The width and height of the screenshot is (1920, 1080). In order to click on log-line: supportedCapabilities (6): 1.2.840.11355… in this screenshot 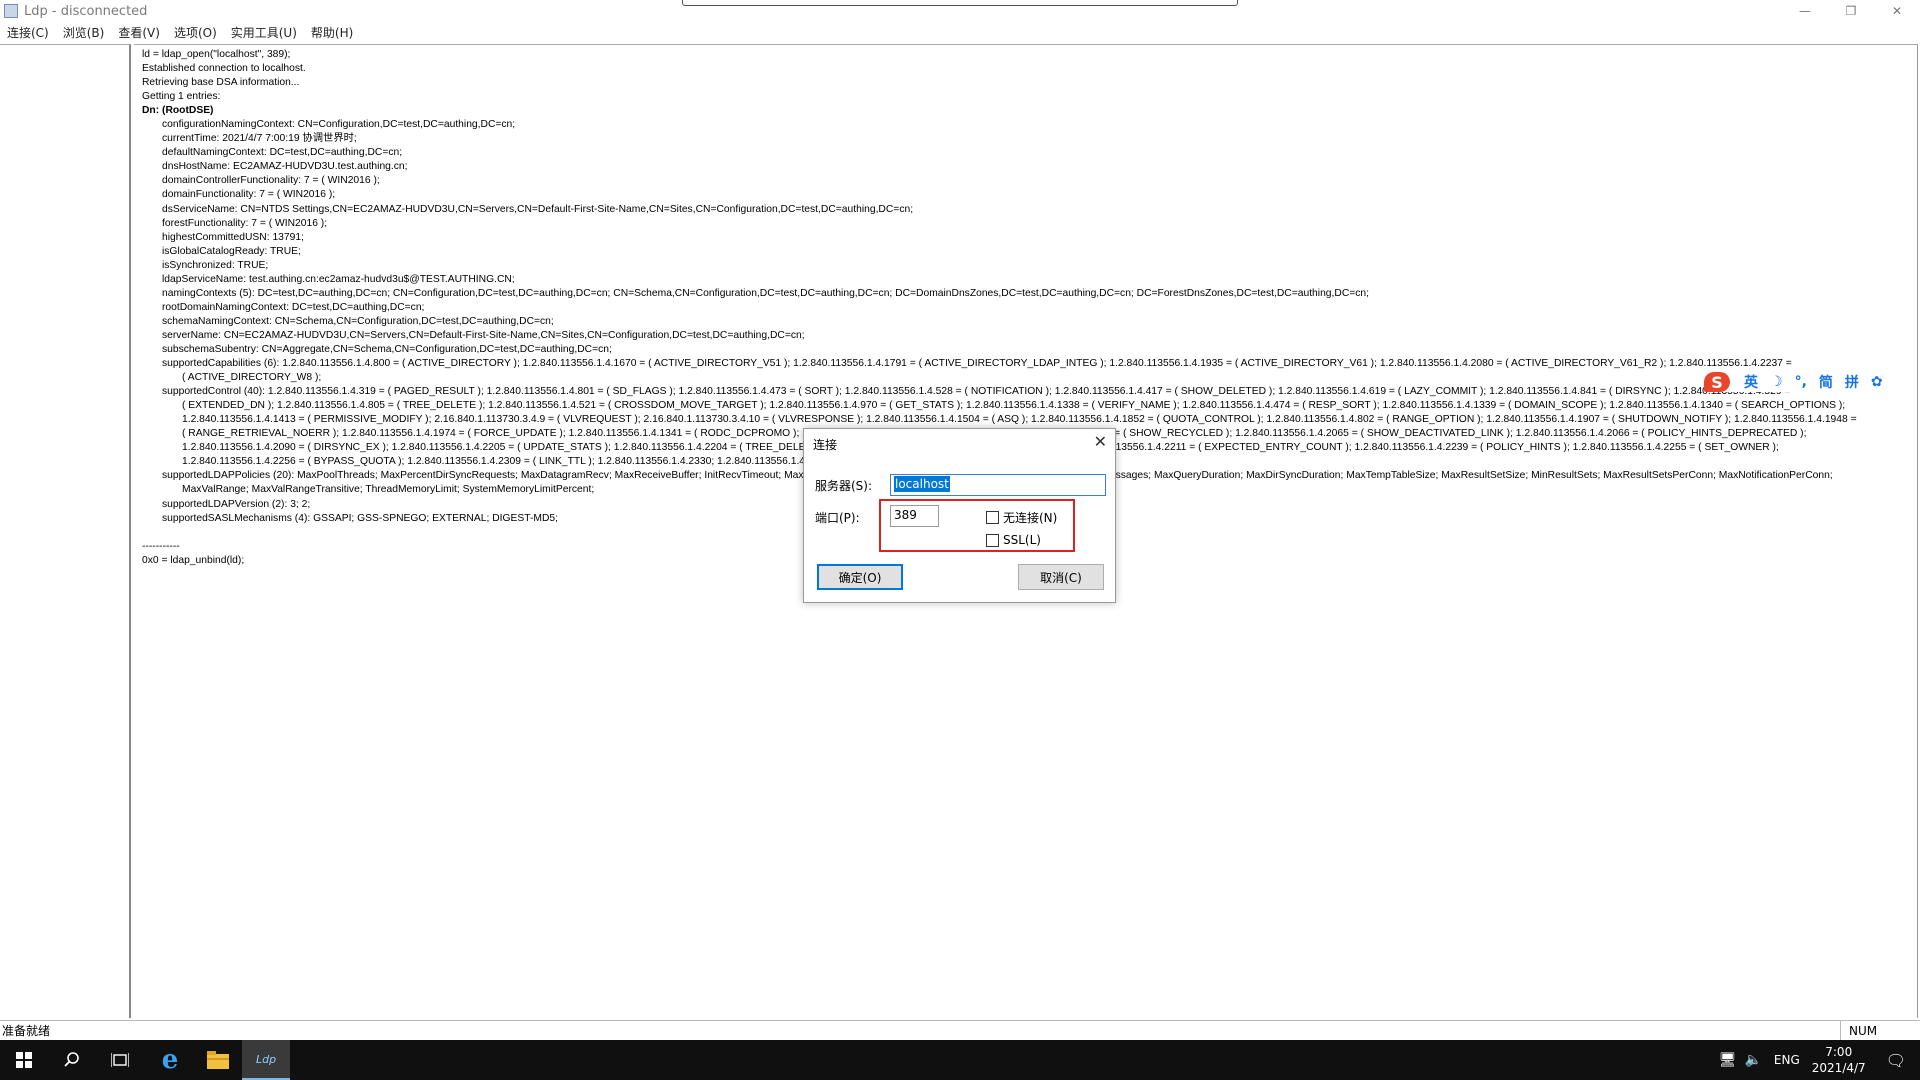, I will do `click(977, 364)`.